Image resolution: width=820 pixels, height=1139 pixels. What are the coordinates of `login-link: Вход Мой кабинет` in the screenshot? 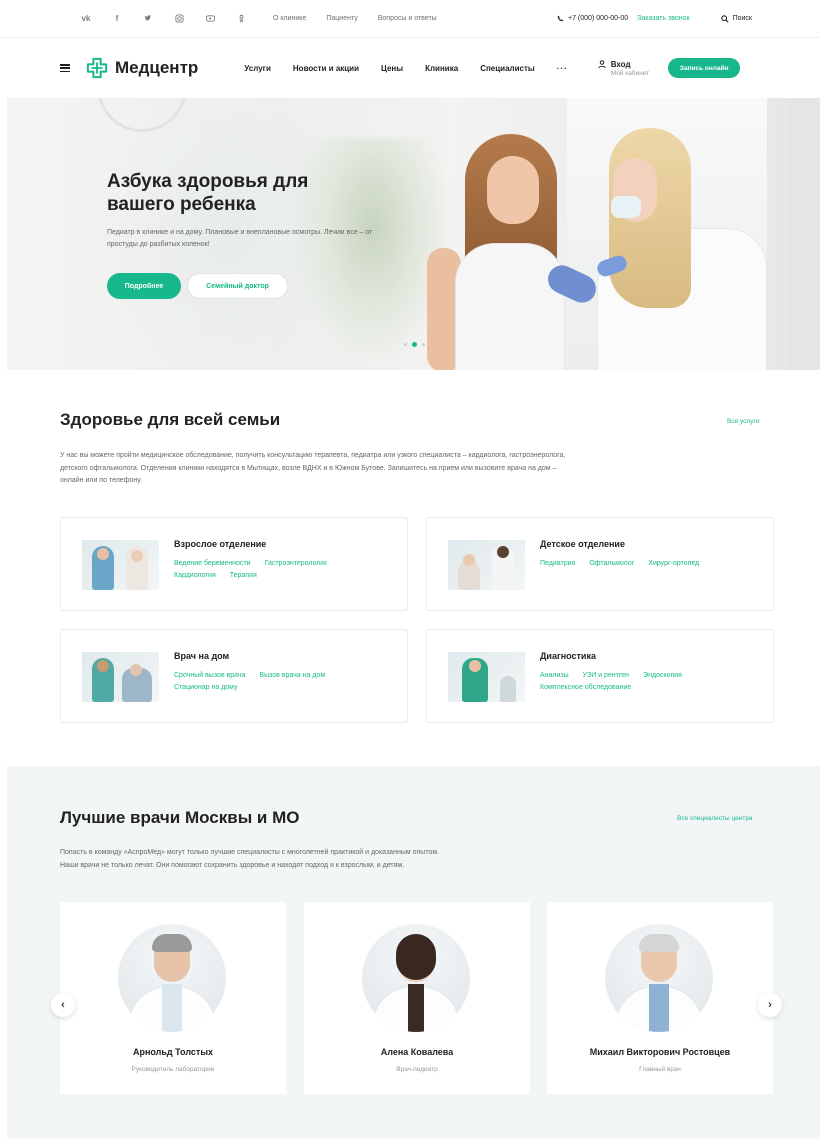 It's located at (623, 68).